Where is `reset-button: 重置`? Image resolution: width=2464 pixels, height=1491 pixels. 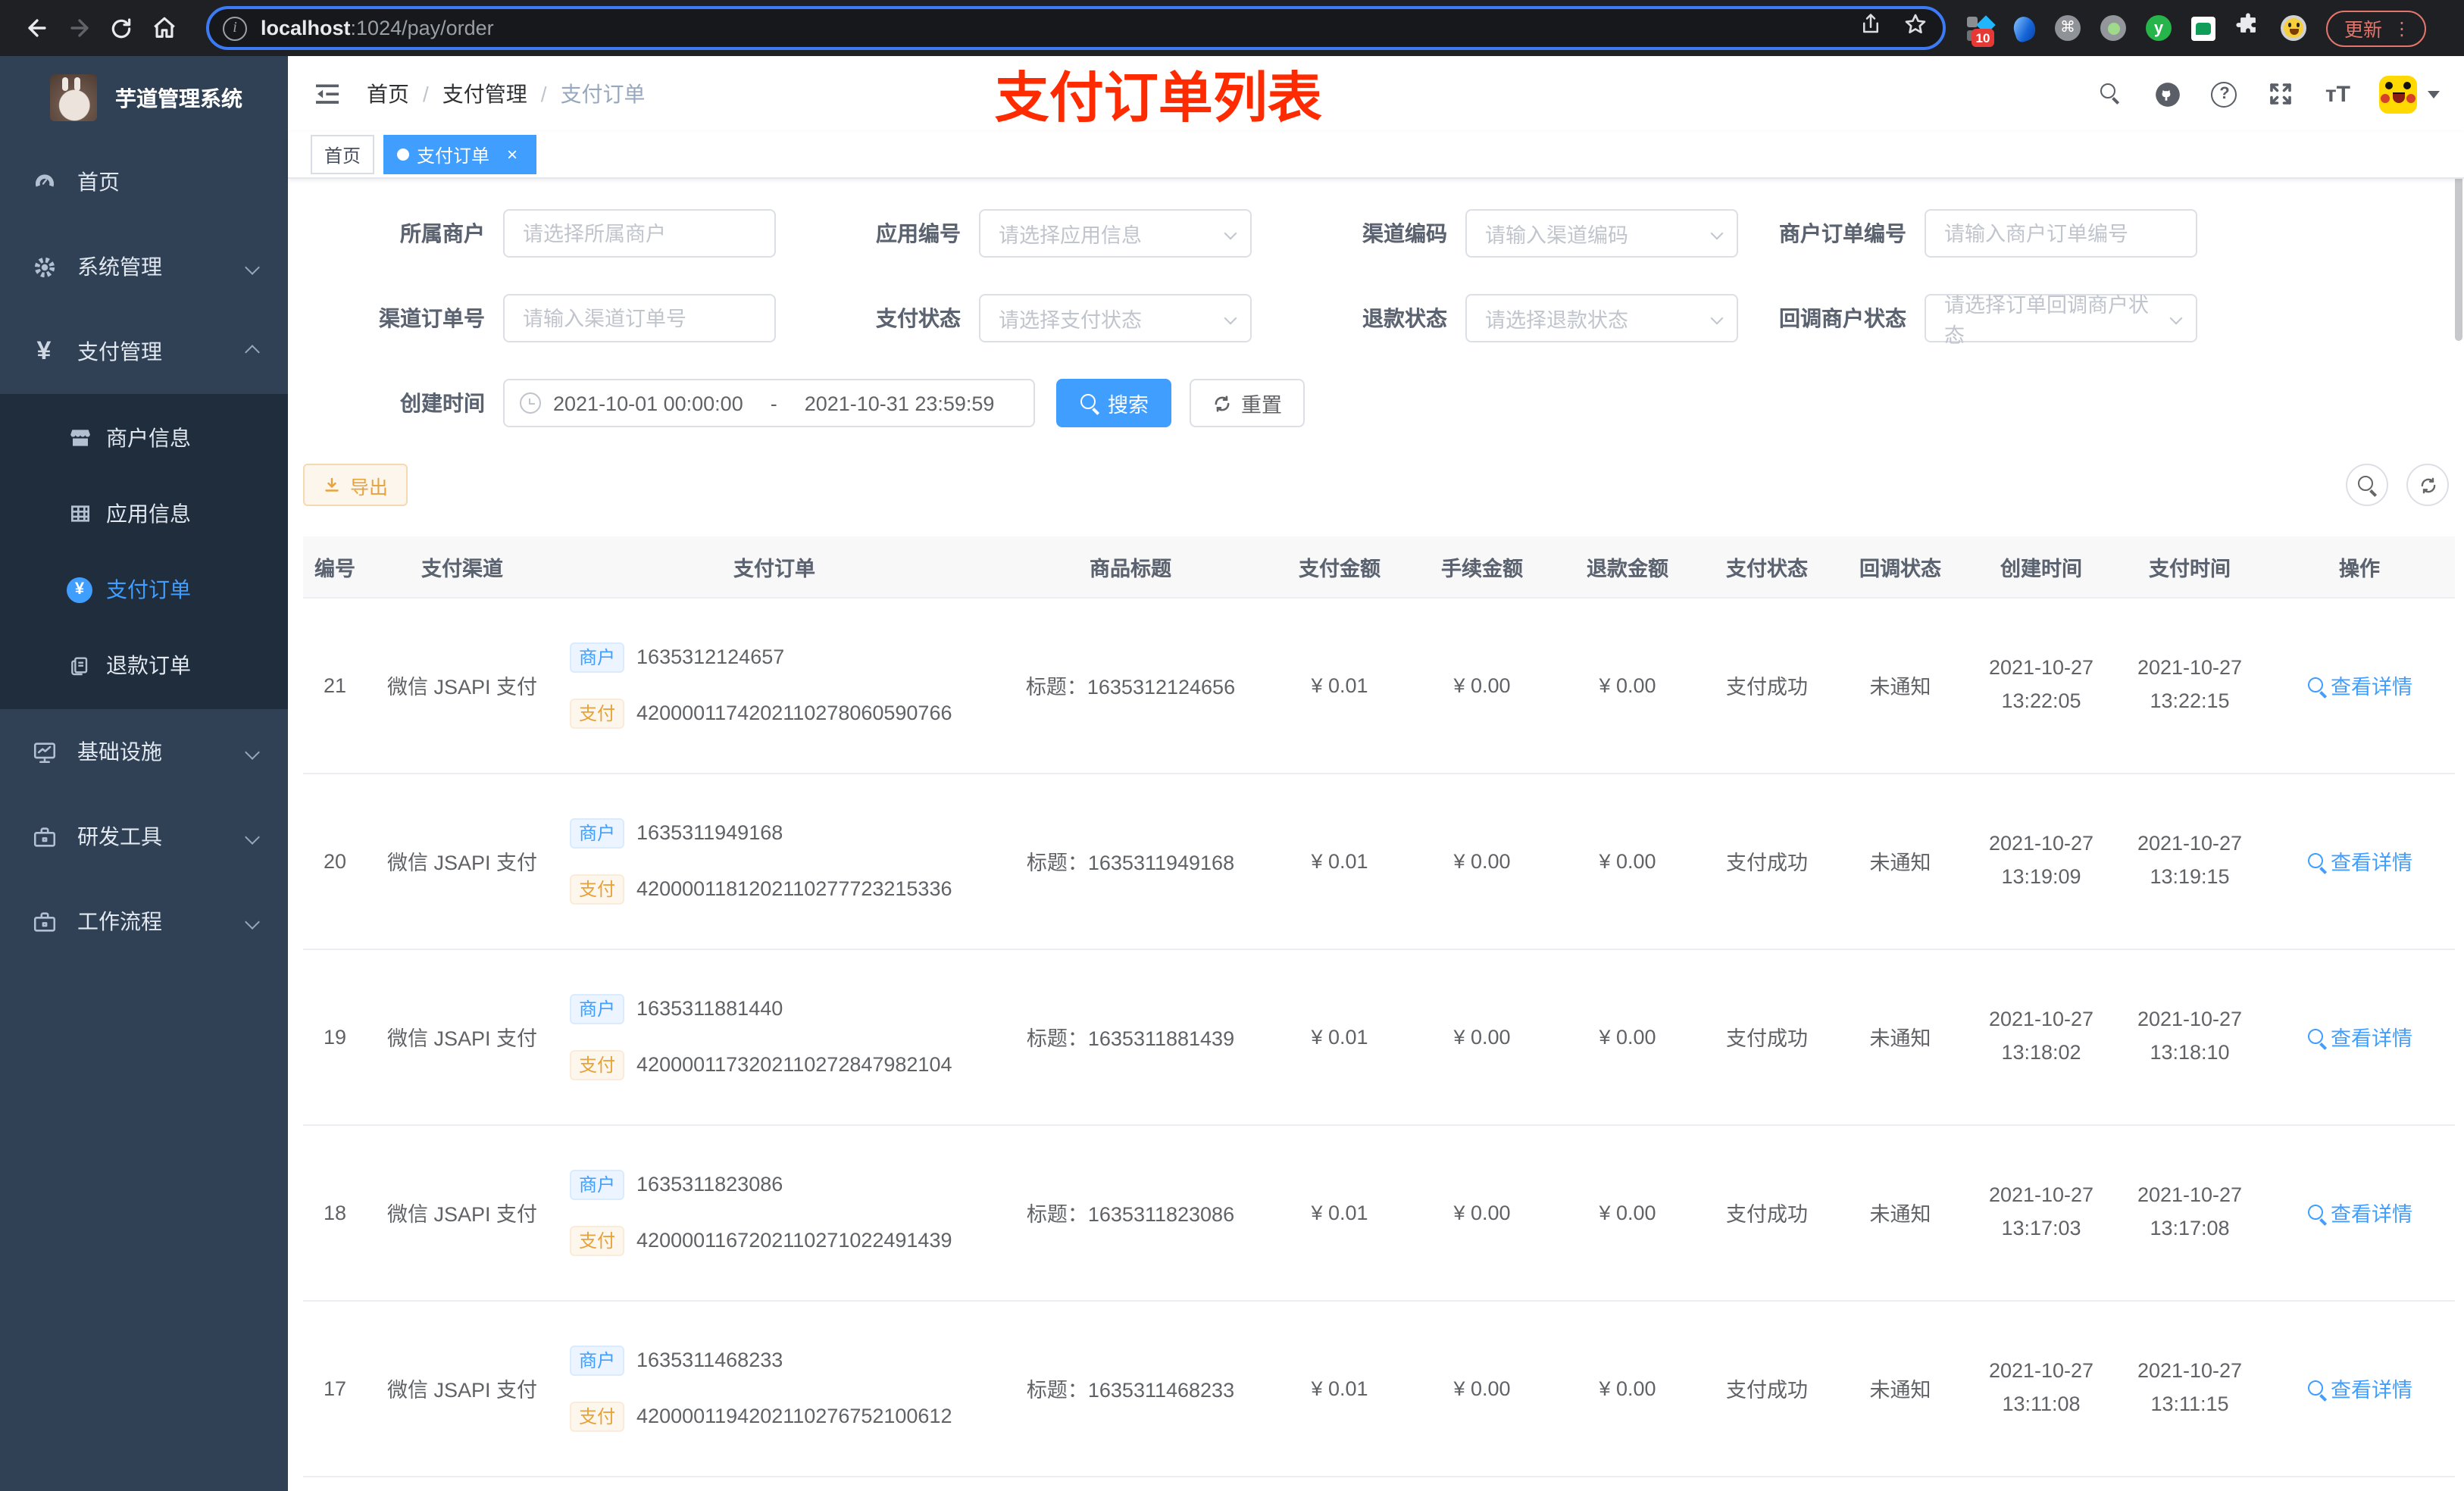 reset-button: 重置 is located at coordinates (1247, 403).